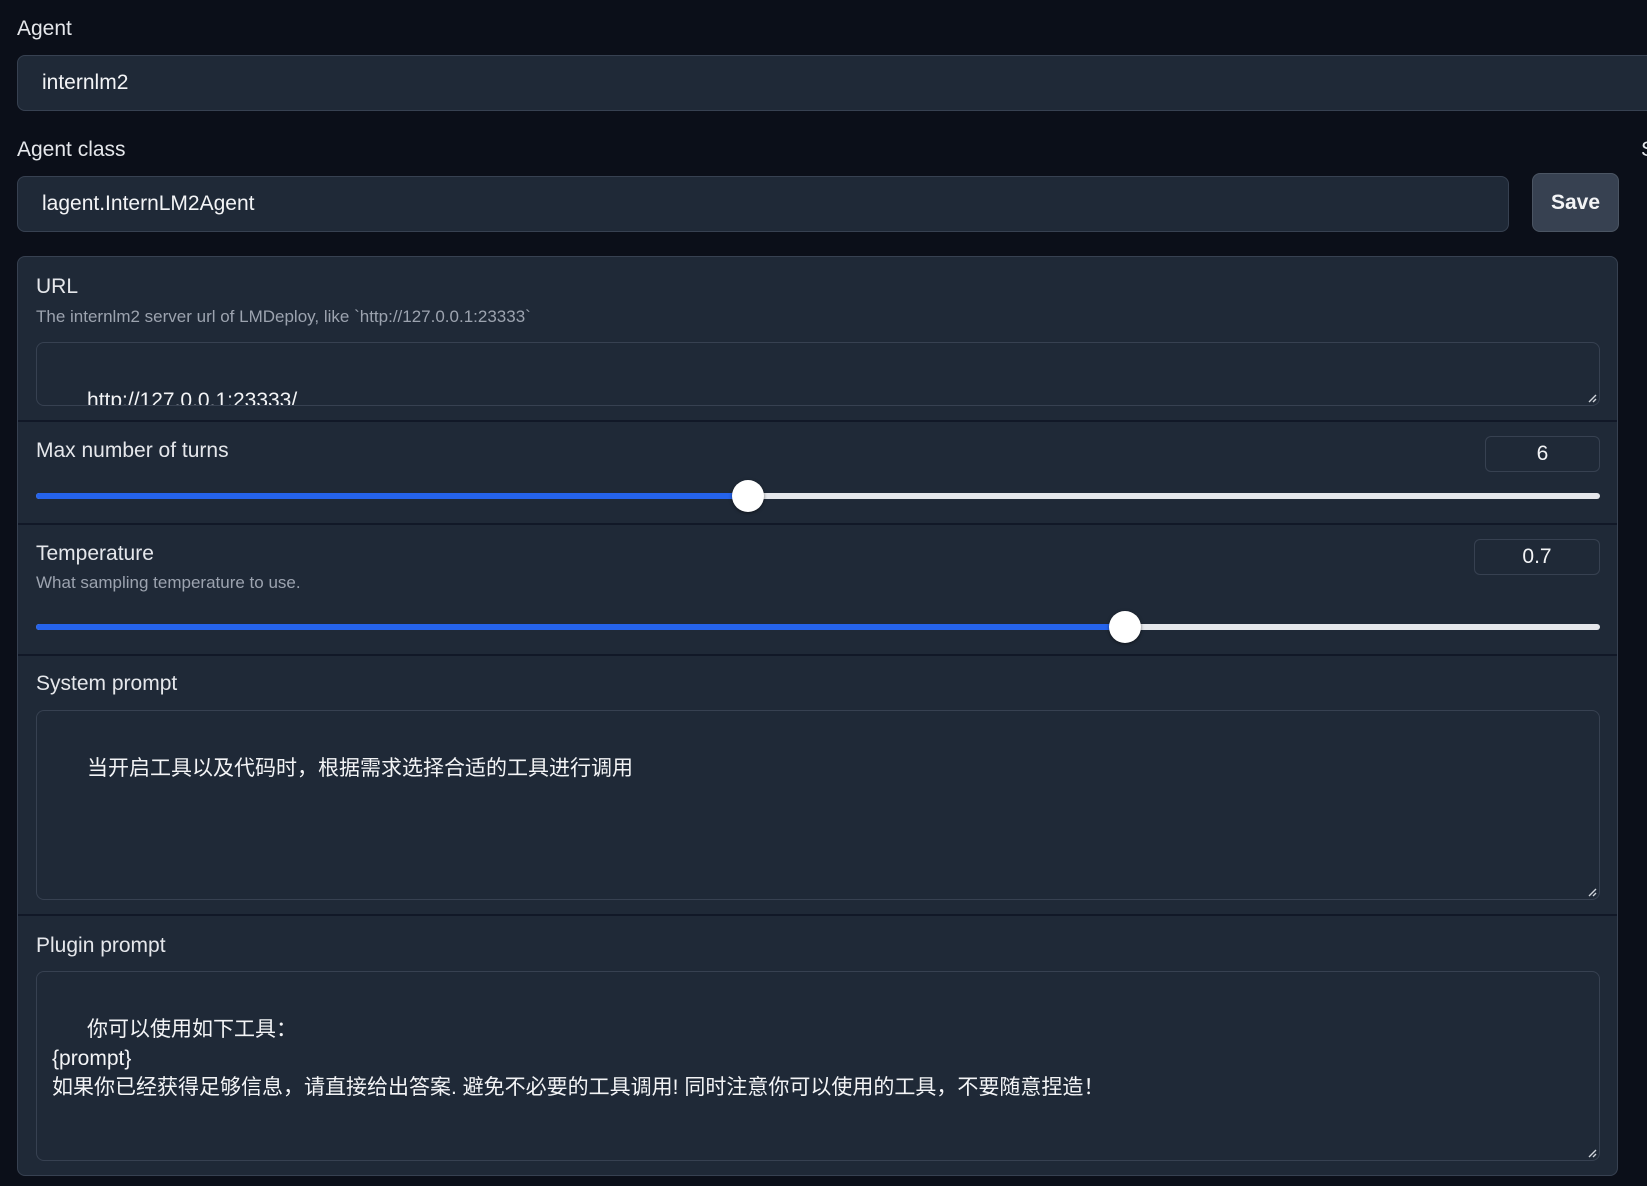  I want to click on agent-class-label: Agent class, so click(71, 149).